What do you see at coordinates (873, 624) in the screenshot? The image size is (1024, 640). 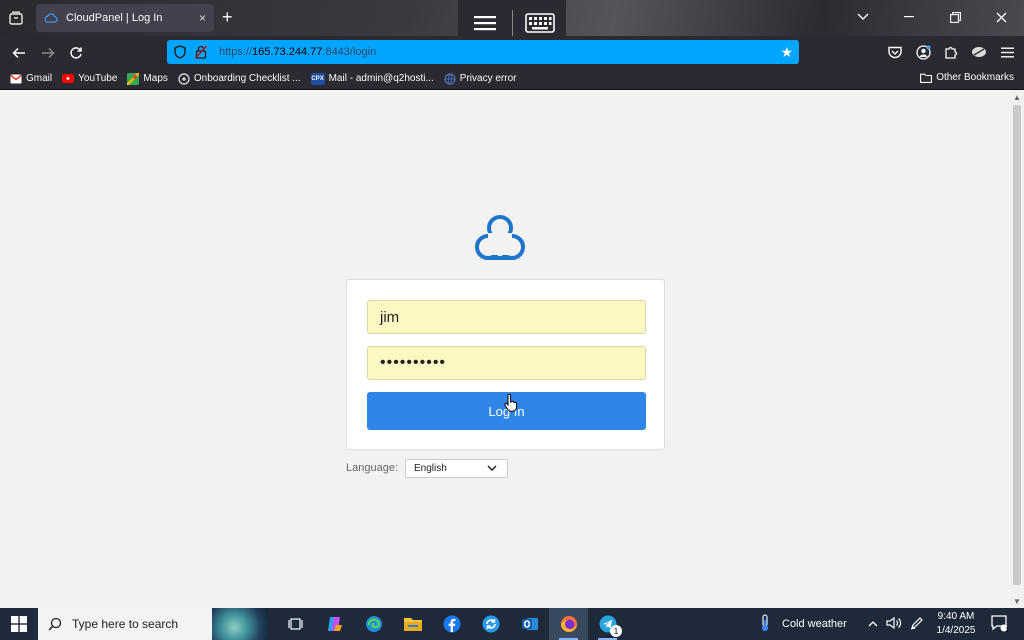 I see `tray-chevron-up-icon` at bounding box center [873, 624].